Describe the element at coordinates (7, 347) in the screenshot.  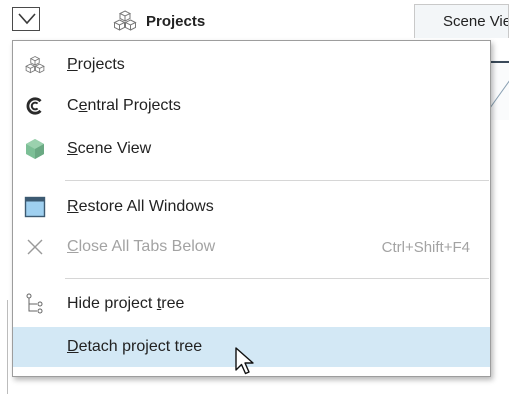
I see `panel-divider` at that location.